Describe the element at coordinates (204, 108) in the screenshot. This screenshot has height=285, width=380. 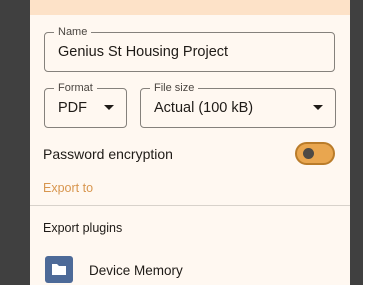
I see `file-size-select-value: Actual (100 kB)` at that location.